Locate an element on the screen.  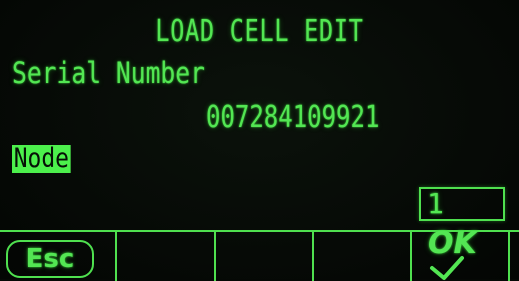
ok-button-label: OK is located at coordinates (452, 243).